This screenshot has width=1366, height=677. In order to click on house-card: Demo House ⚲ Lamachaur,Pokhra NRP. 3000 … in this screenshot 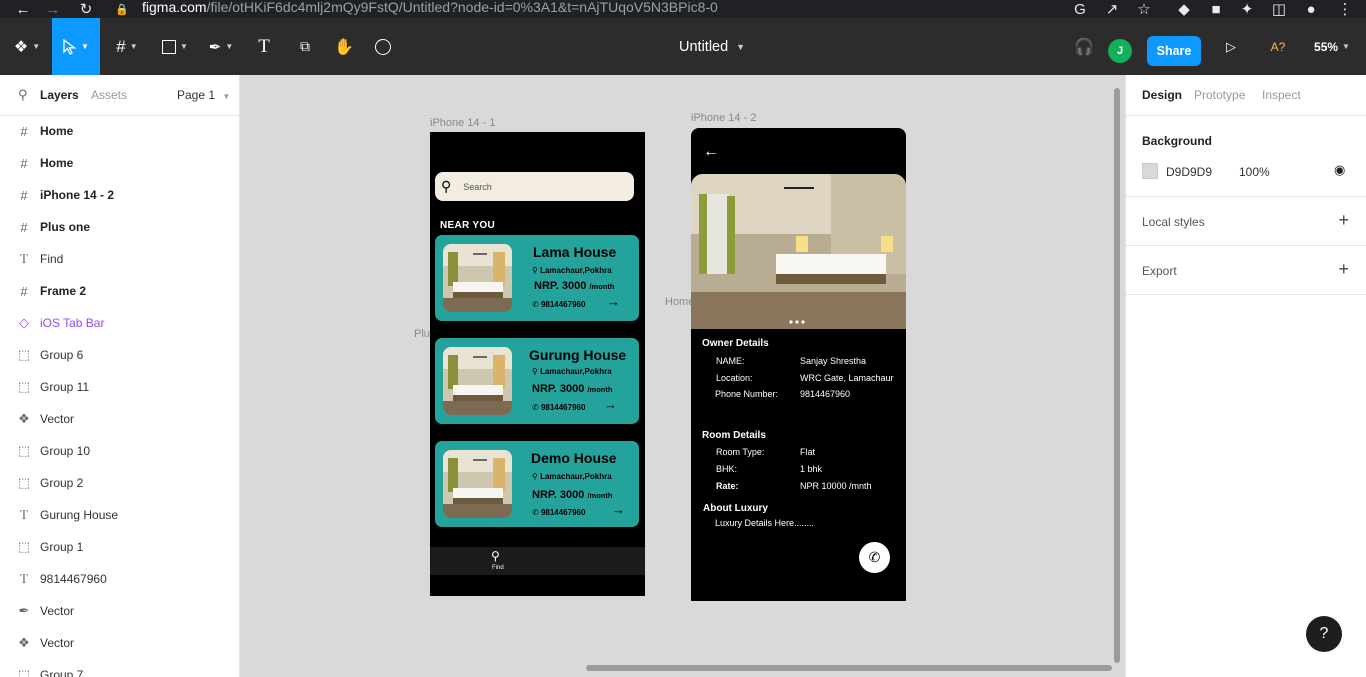, I will do `click(537, 484)`.